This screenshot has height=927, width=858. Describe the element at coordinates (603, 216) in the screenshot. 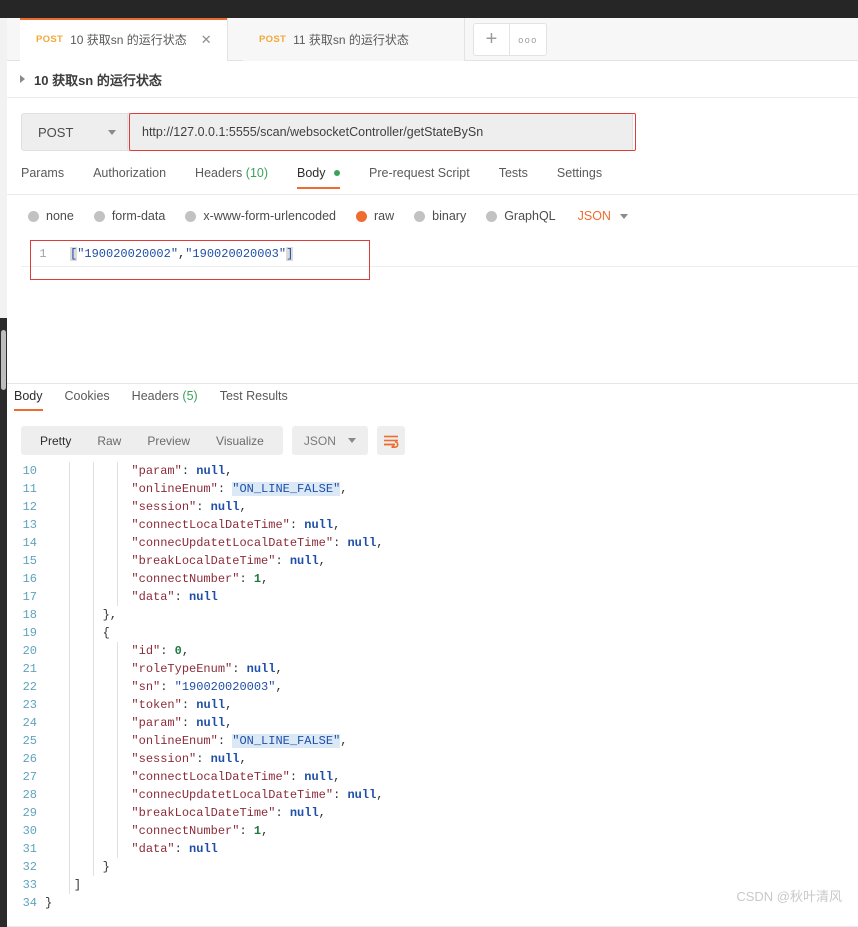

I see `body-format-selector: JSON` at that location.